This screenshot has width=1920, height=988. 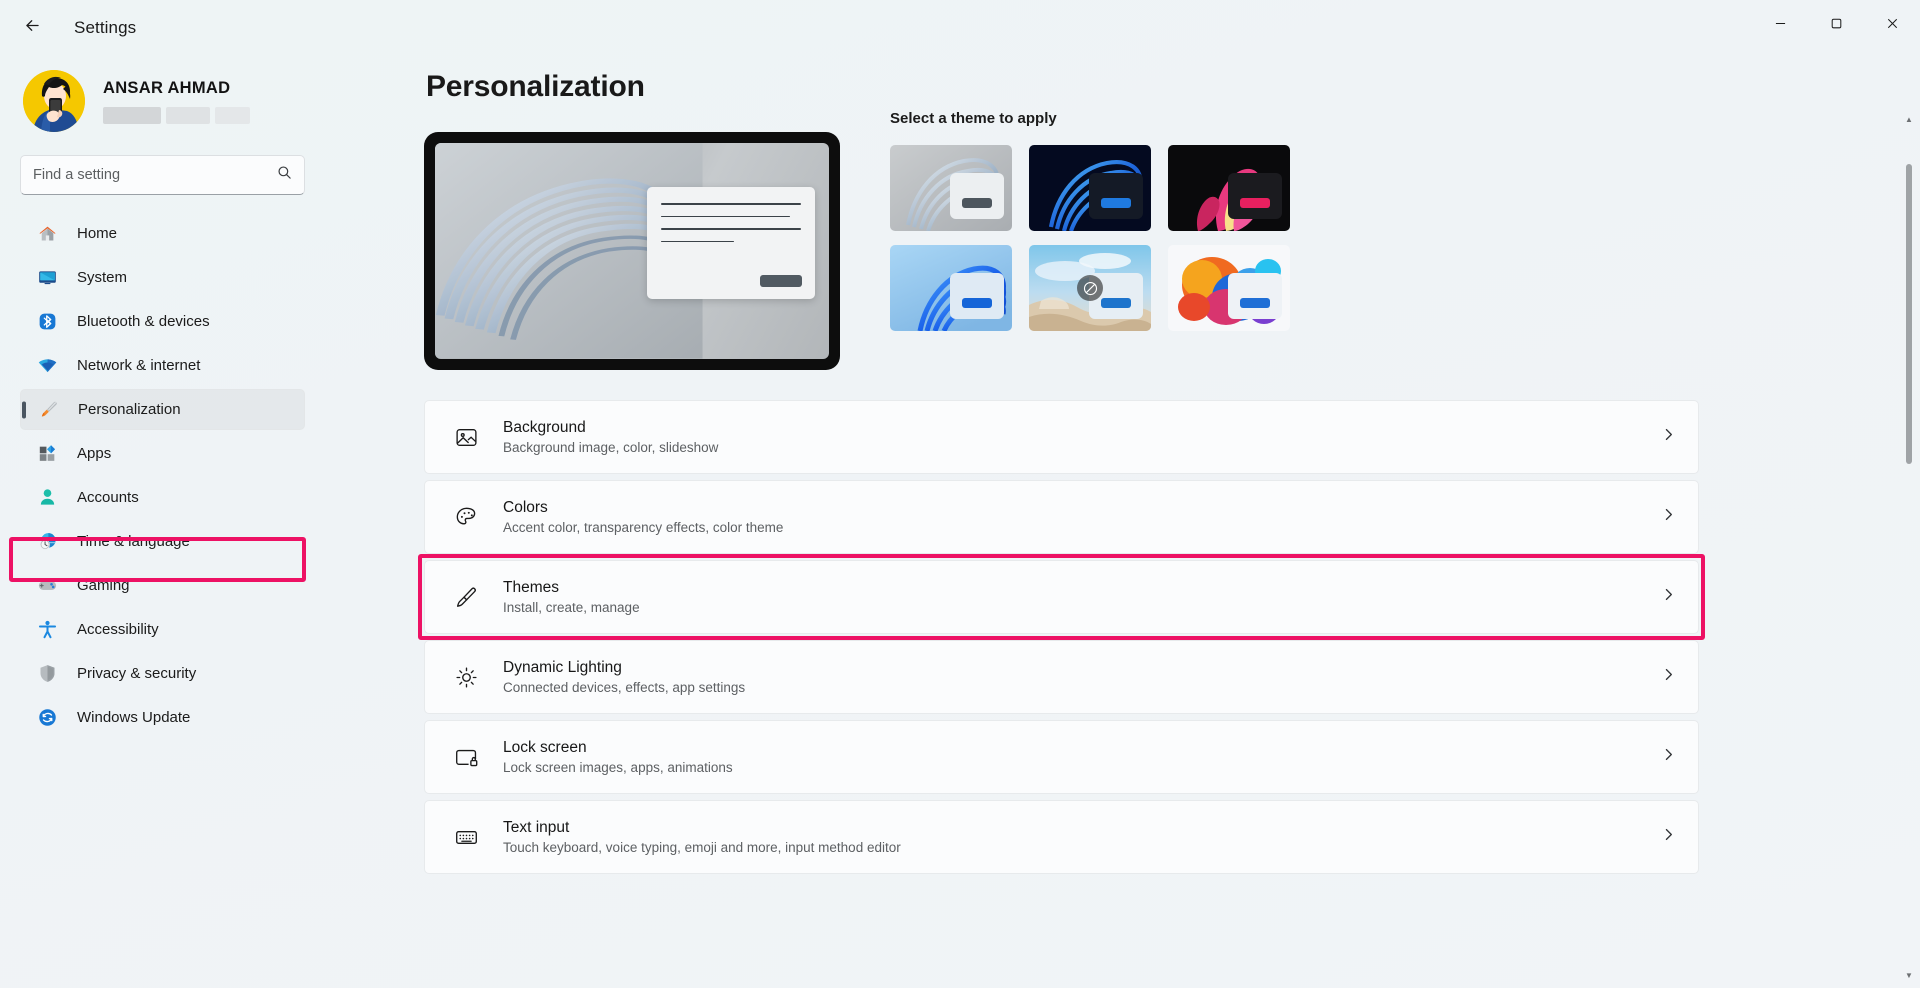 What do you see at coordinates (47, 674) in the screenshot?
I see `shield-icon` at bounding box center [47, 674].